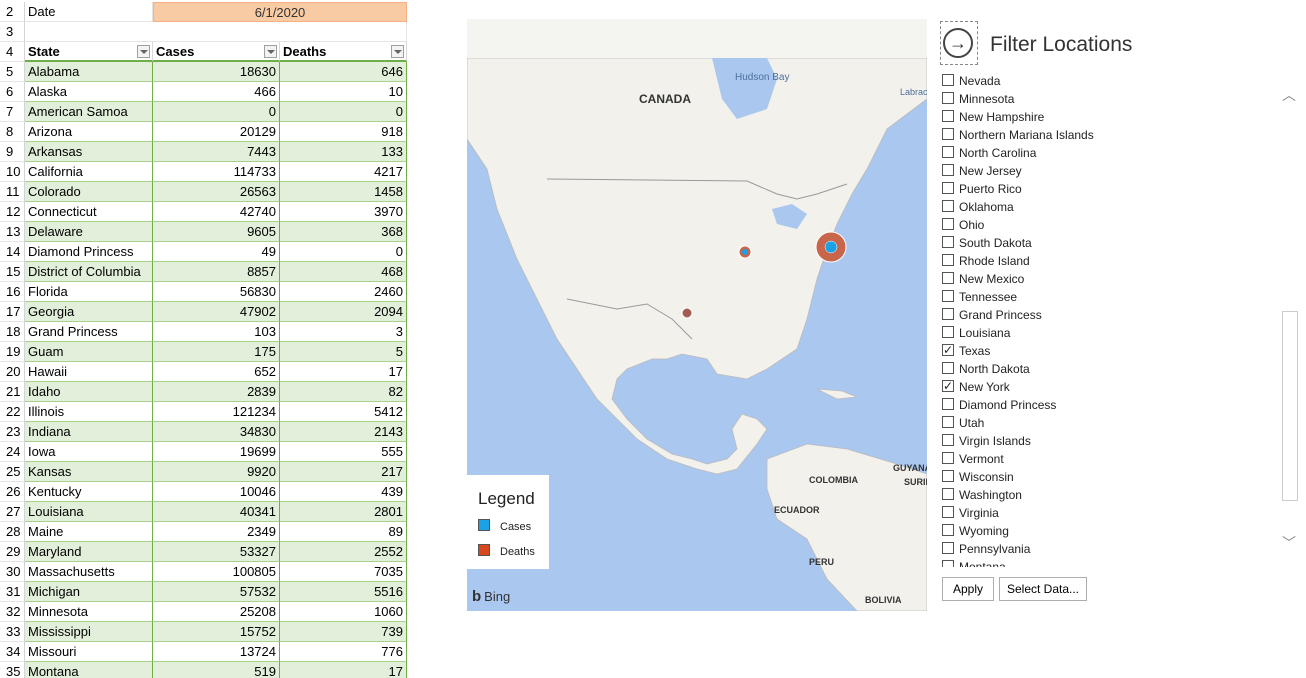 The height and width of the screenshot is (678, 1306). What do you see at coordinates (280, 12) in the screenshot?
I see `date-value-cell: 6/1/2020` at bounding box center [280, 12].